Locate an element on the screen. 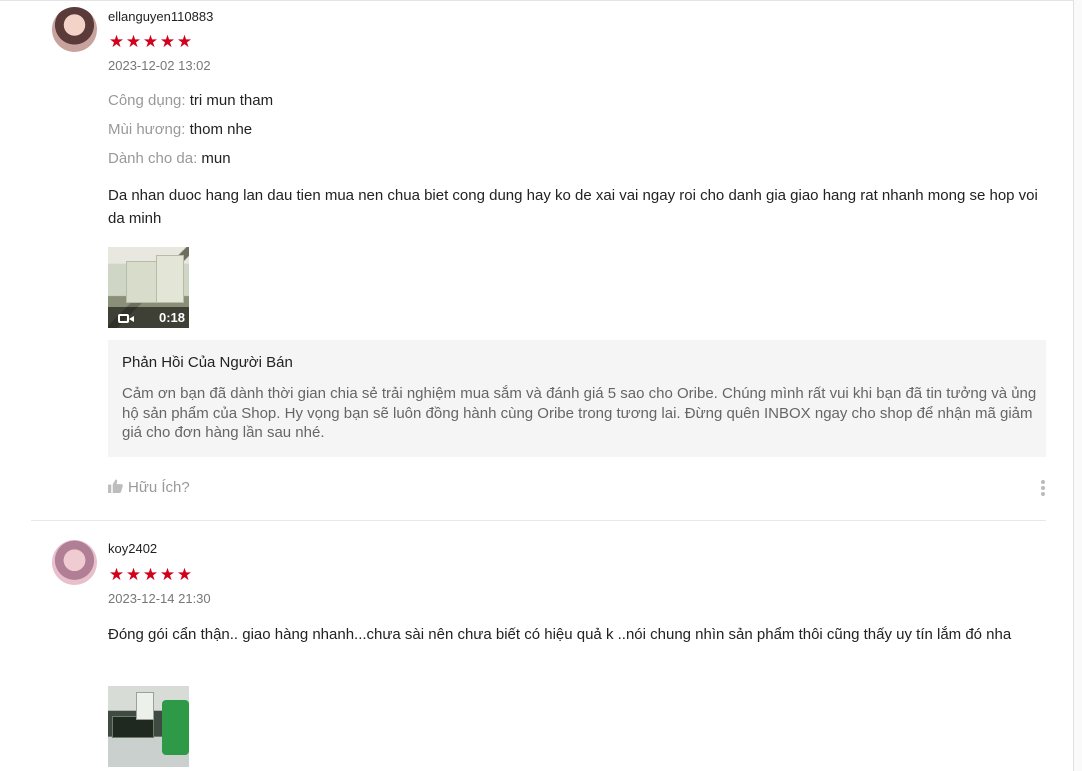  video-duration: 0:18 is located at coordinates (171, 317).